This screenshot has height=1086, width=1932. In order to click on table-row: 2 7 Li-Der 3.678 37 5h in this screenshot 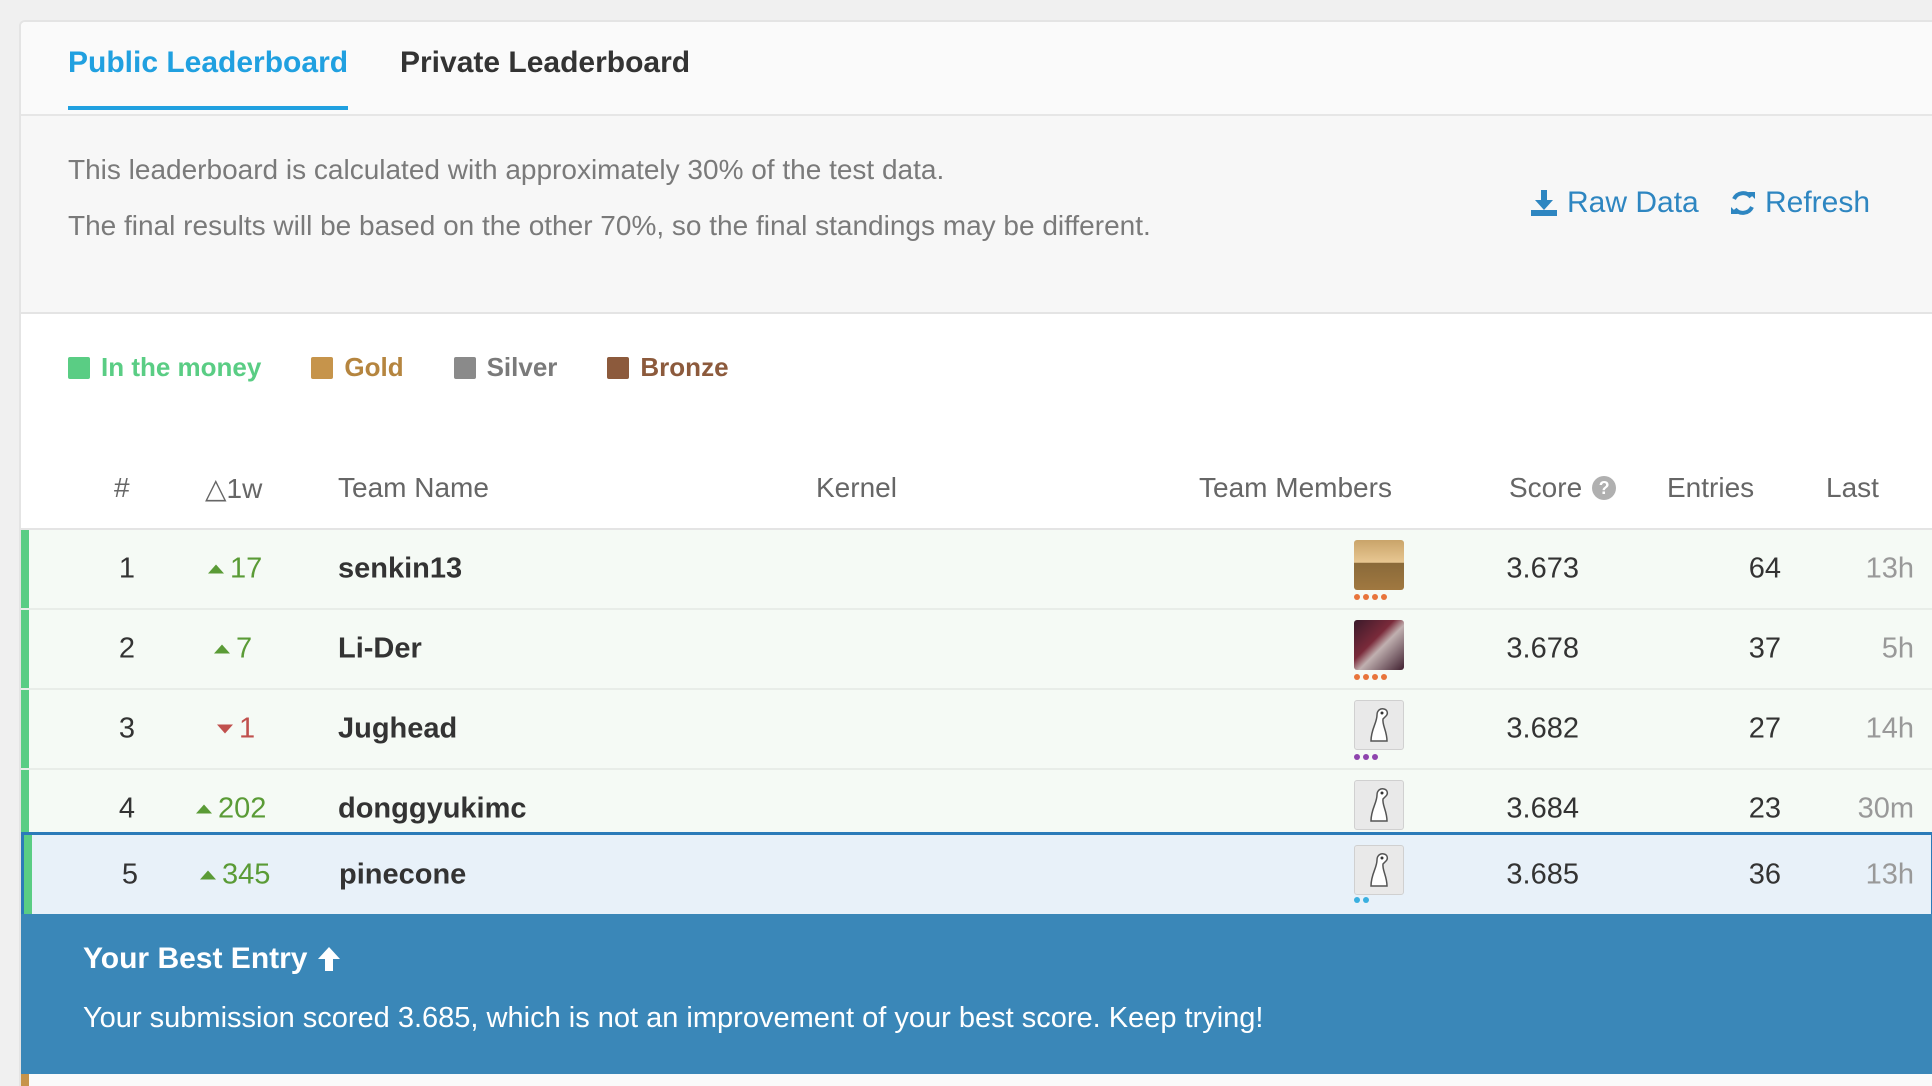, I will do `click(976, 650)`.